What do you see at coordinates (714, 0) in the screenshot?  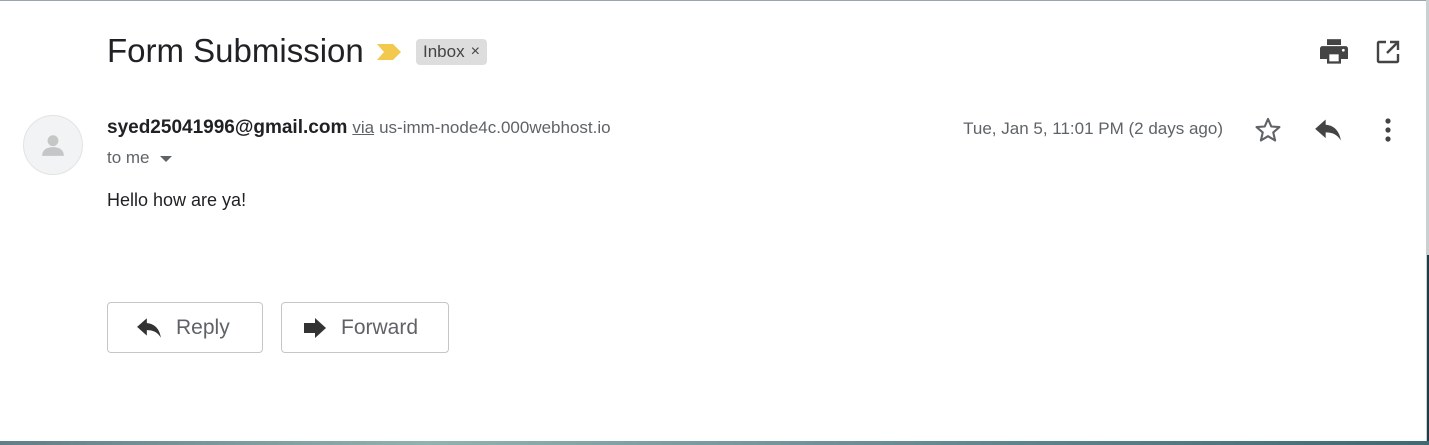 I see `window-border-top` at bounding box center [714, 0].